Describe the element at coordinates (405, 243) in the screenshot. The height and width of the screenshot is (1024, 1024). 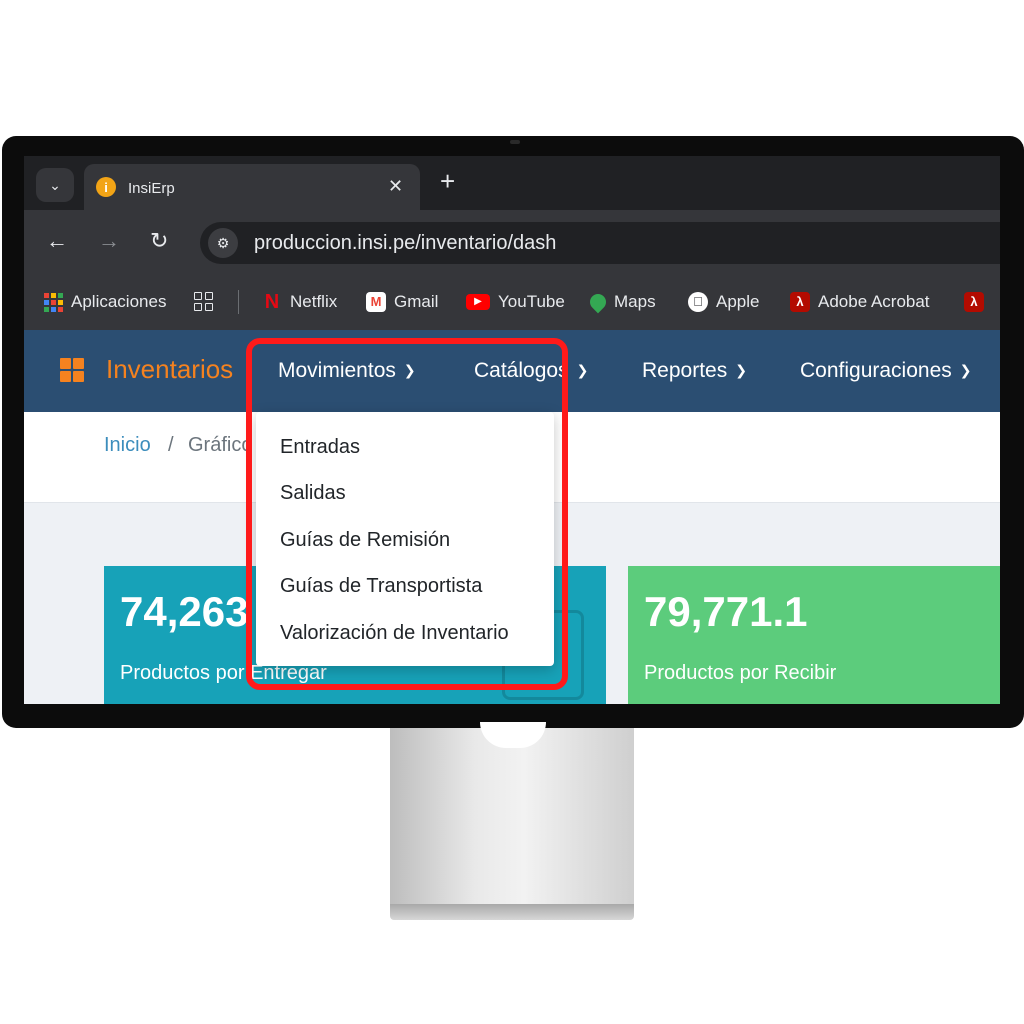
I see `url-text: produccion.insi.pe/inventario/dash` at that location.